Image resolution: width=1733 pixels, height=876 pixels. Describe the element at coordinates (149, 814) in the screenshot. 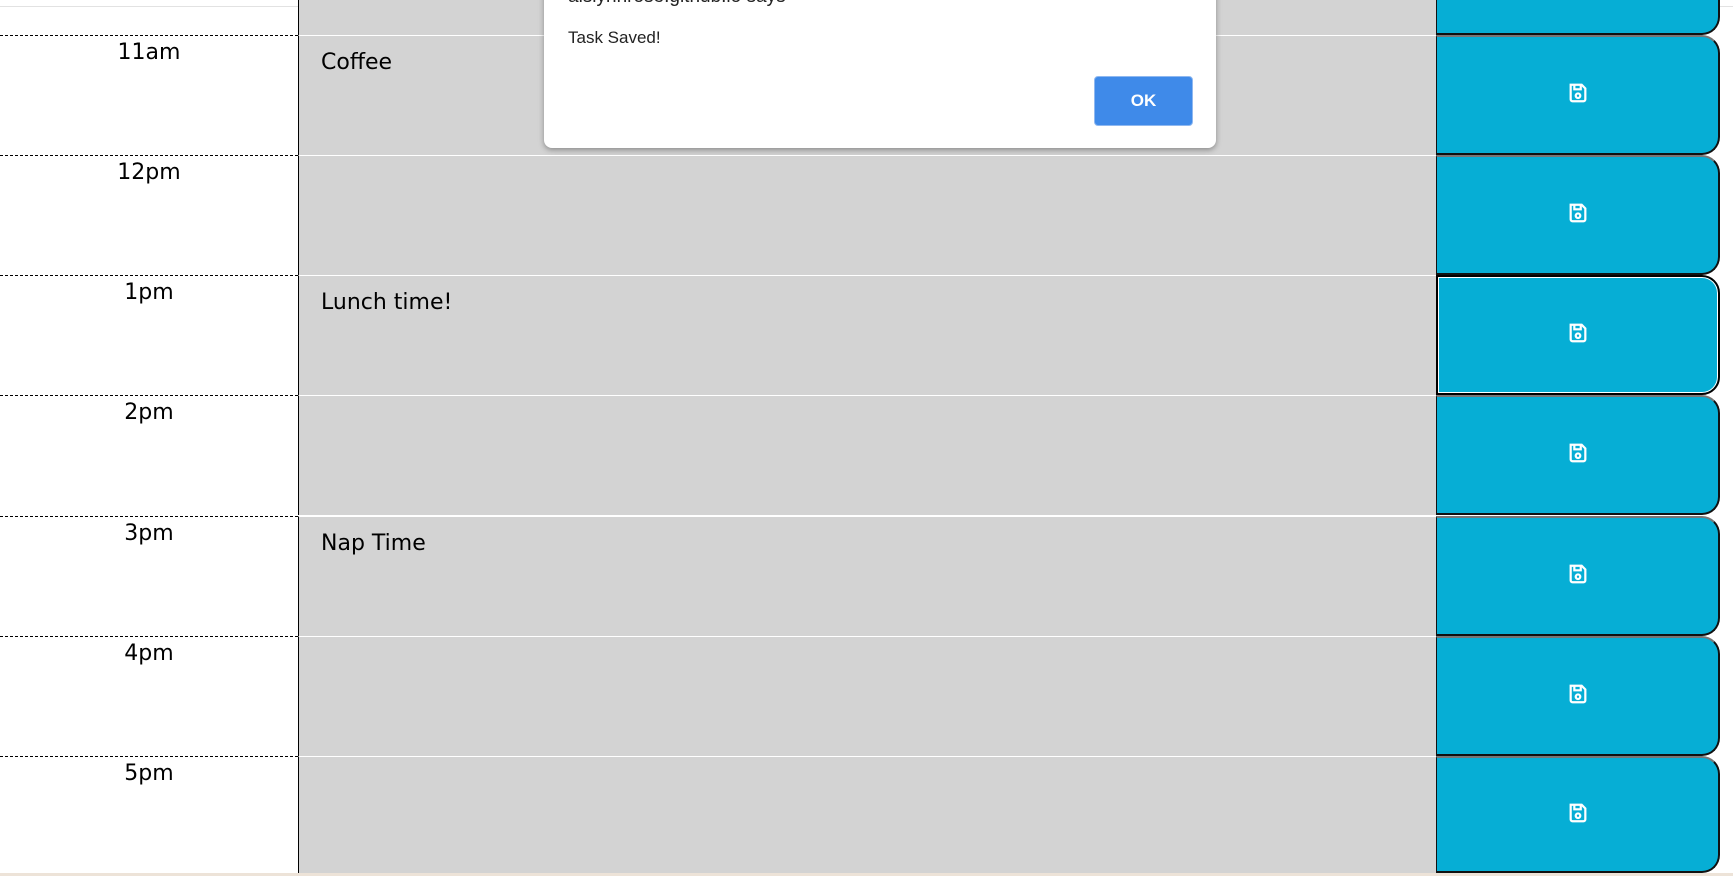

I see `hour-label: 5pm` at that location.